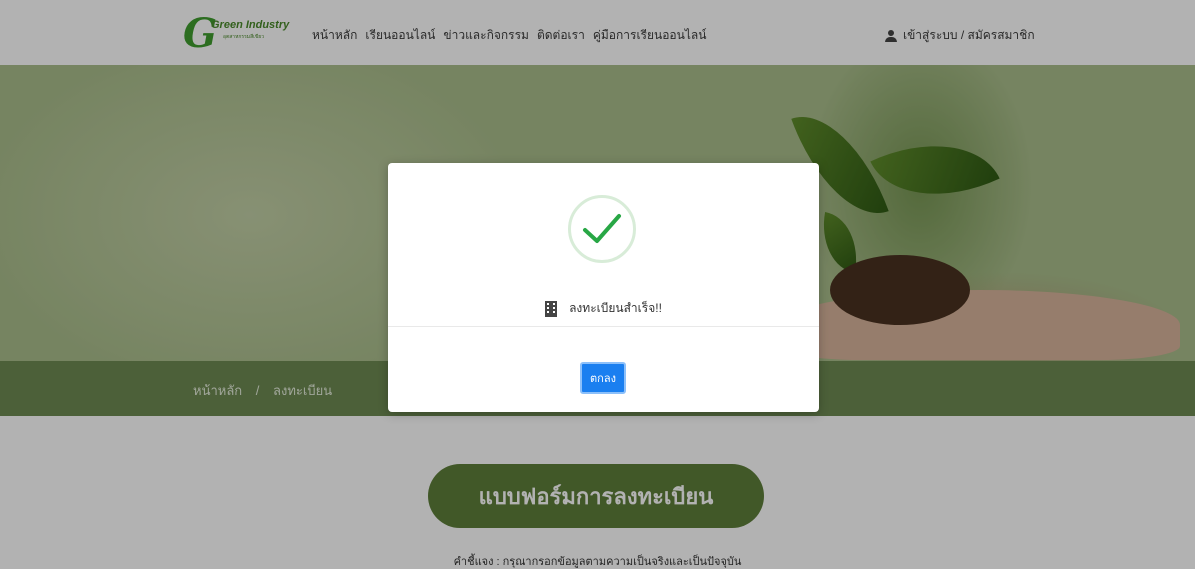 The image size is (1195, 570). What do you see at coordinates (603, 326) in the screenshot?
I see `modal-divider` at bounding box center [603, 326].